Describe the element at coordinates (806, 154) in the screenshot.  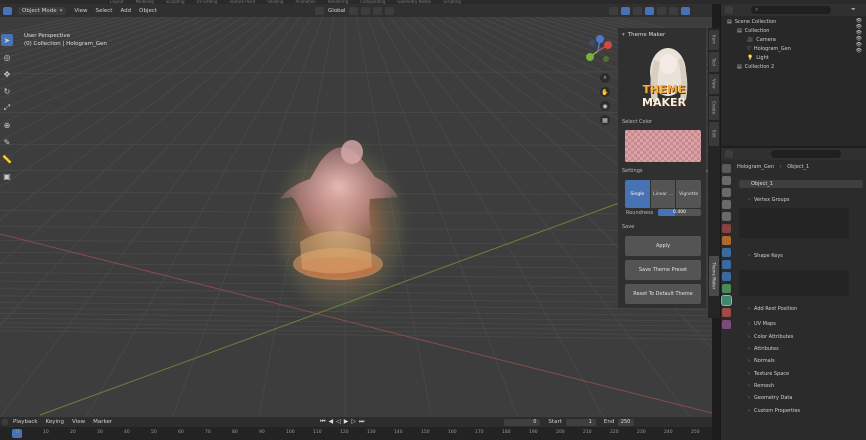
I see `properties-search-input` at that location.